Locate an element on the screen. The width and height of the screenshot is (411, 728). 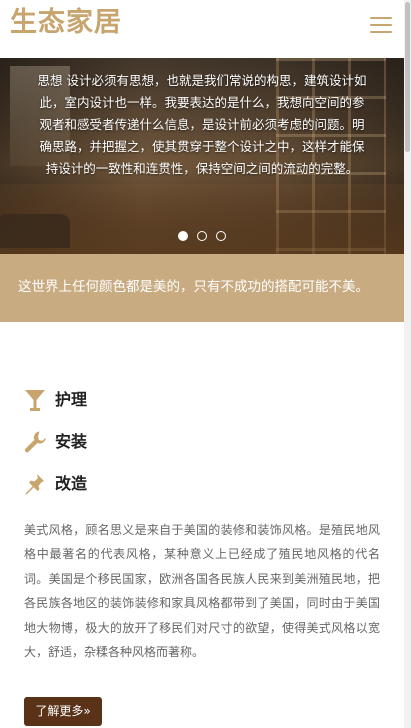
feature-item-renovate: 改造 is located at coordinates (124, 485).